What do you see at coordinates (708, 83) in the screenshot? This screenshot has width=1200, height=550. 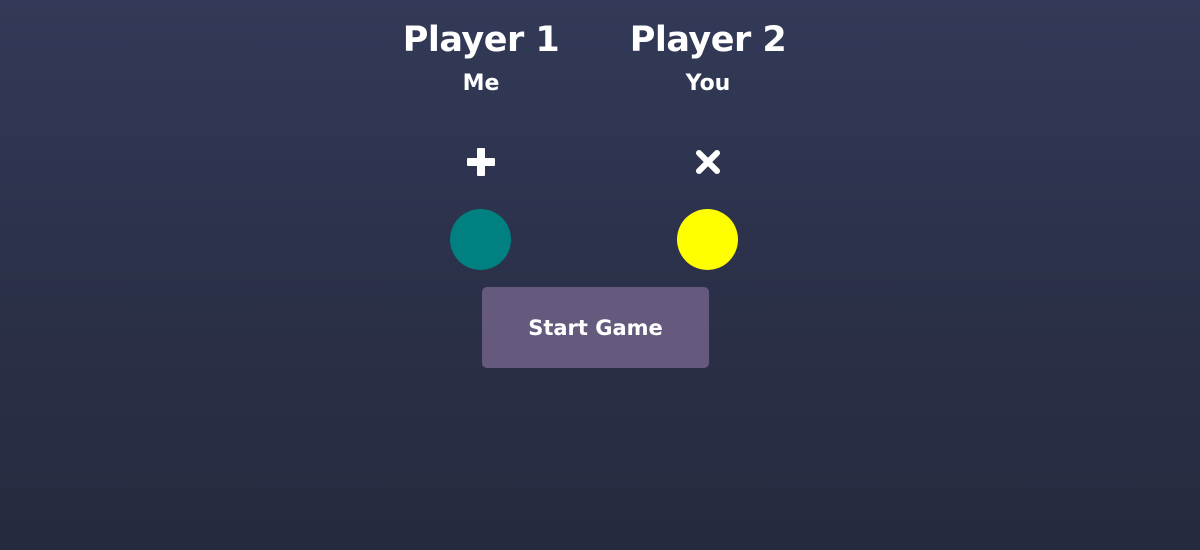 I see `player-2-name: You` at bounding box center [708, 83].